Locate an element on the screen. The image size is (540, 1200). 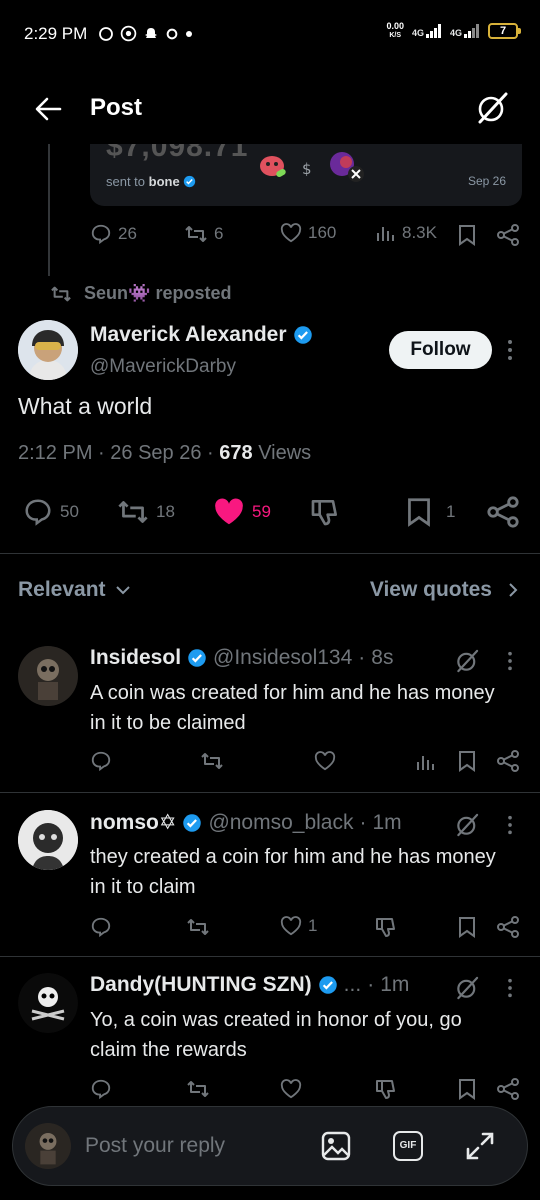
reply-author-name: Insidesol is located at coordinates (135, 658).